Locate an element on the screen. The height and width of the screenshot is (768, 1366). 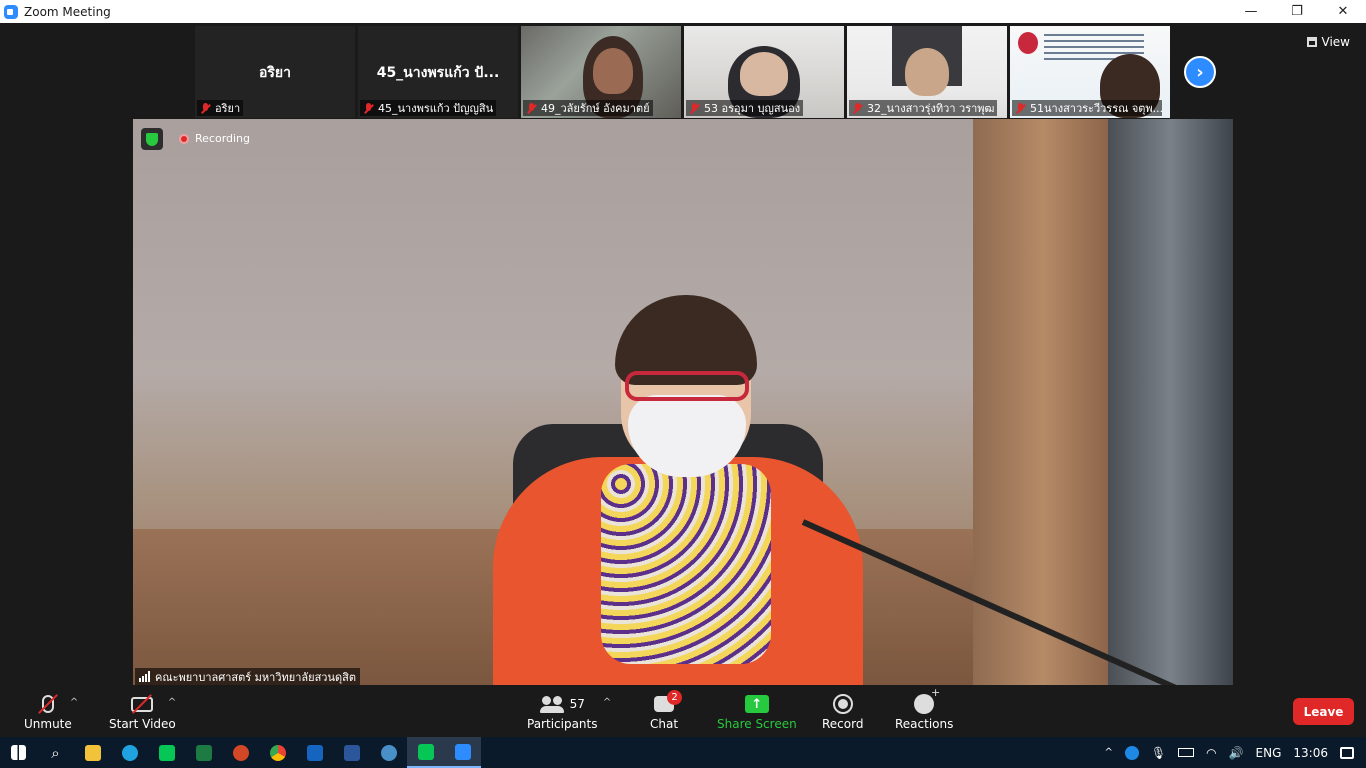
video-off-icon is located at coordinates (142, 704).